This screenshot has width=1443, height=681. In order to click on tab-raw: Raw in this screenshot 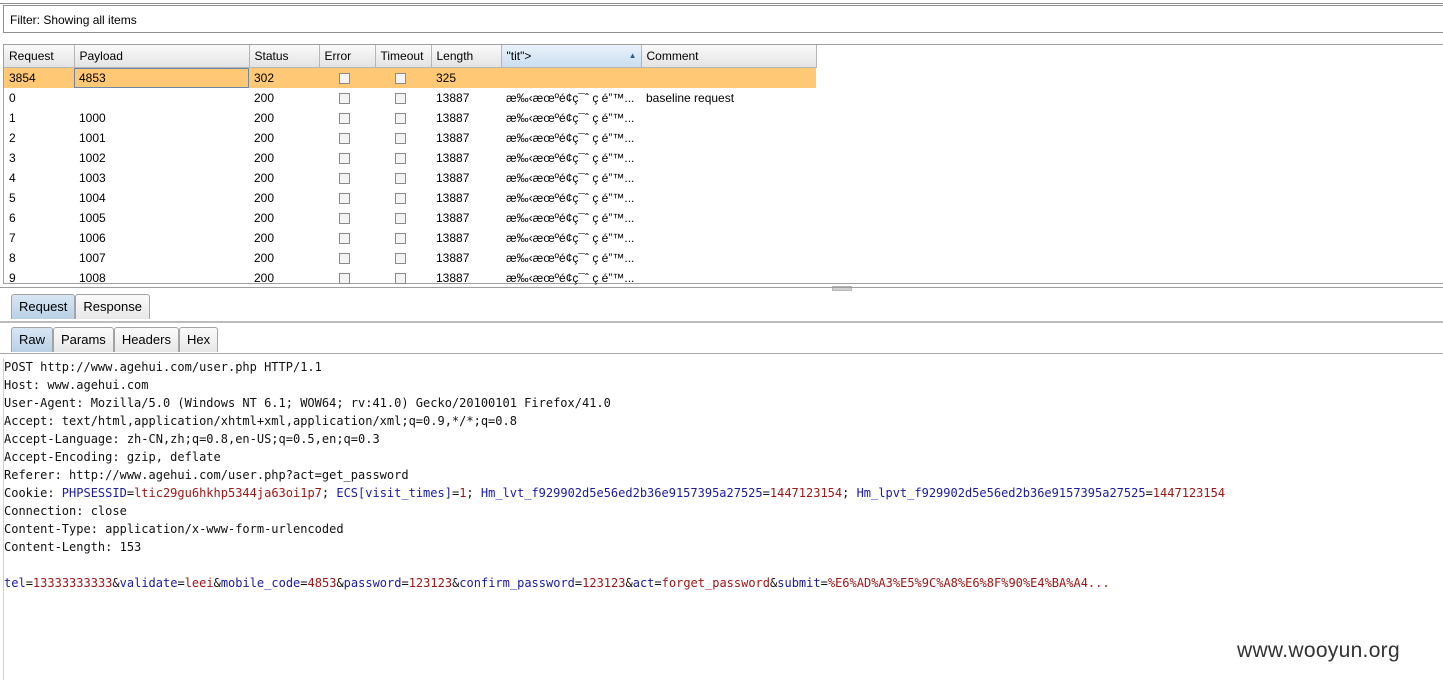, I will do `click(32, 339)`.